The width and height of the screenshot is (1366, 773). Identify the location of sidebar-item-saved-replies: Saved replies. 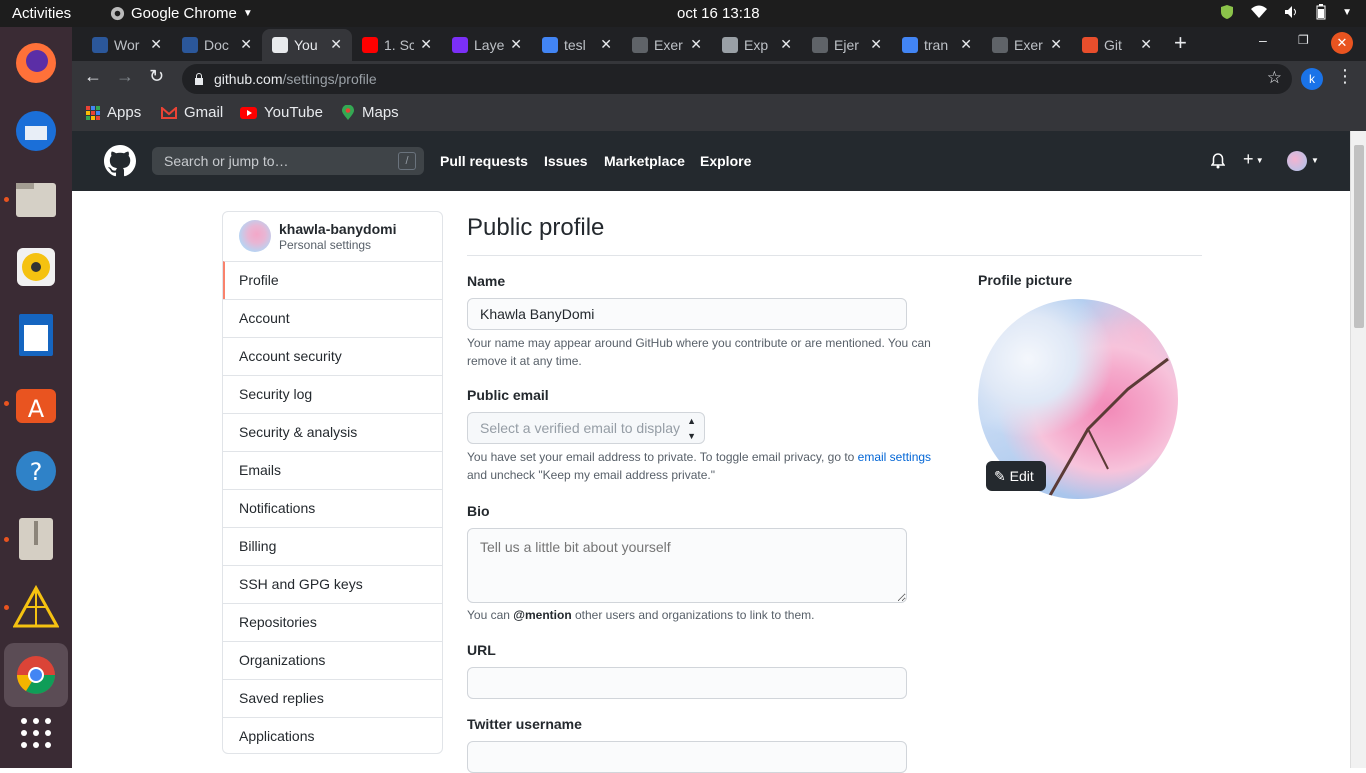
(332, 698).